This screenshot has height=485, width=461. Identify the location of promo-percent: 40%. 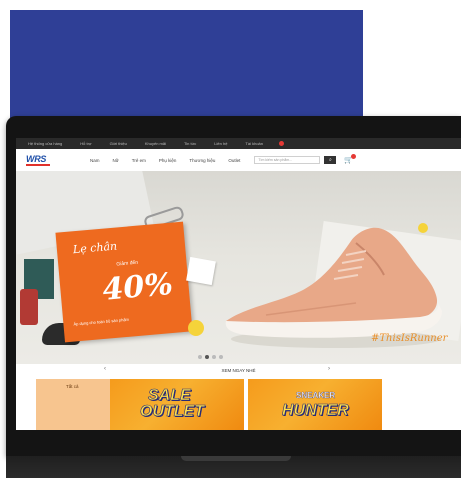
(138, 287).